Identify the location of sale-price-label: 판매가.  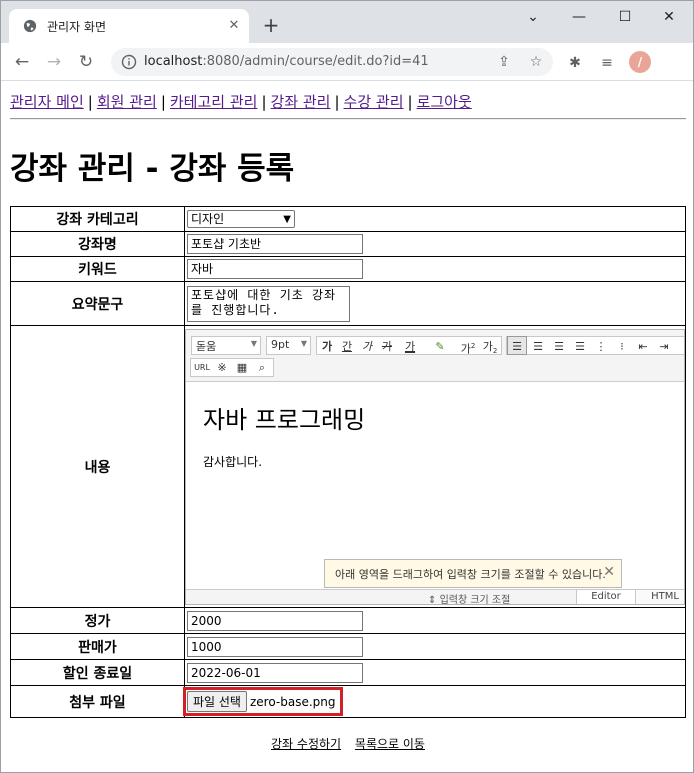
(97, 646).